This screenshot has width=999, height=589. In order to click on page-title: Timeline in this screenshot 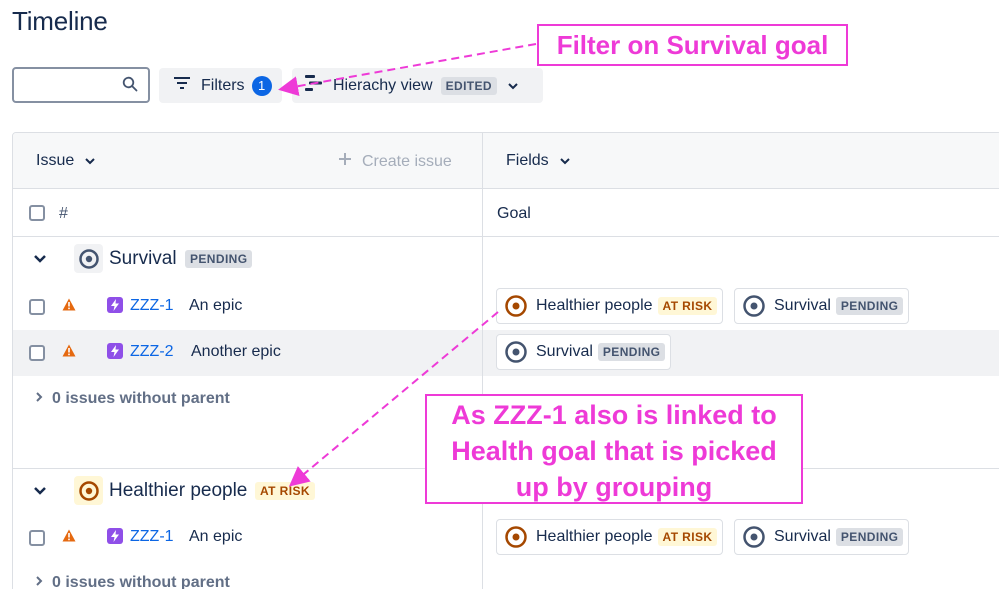, I will do `click(60, 21)`.